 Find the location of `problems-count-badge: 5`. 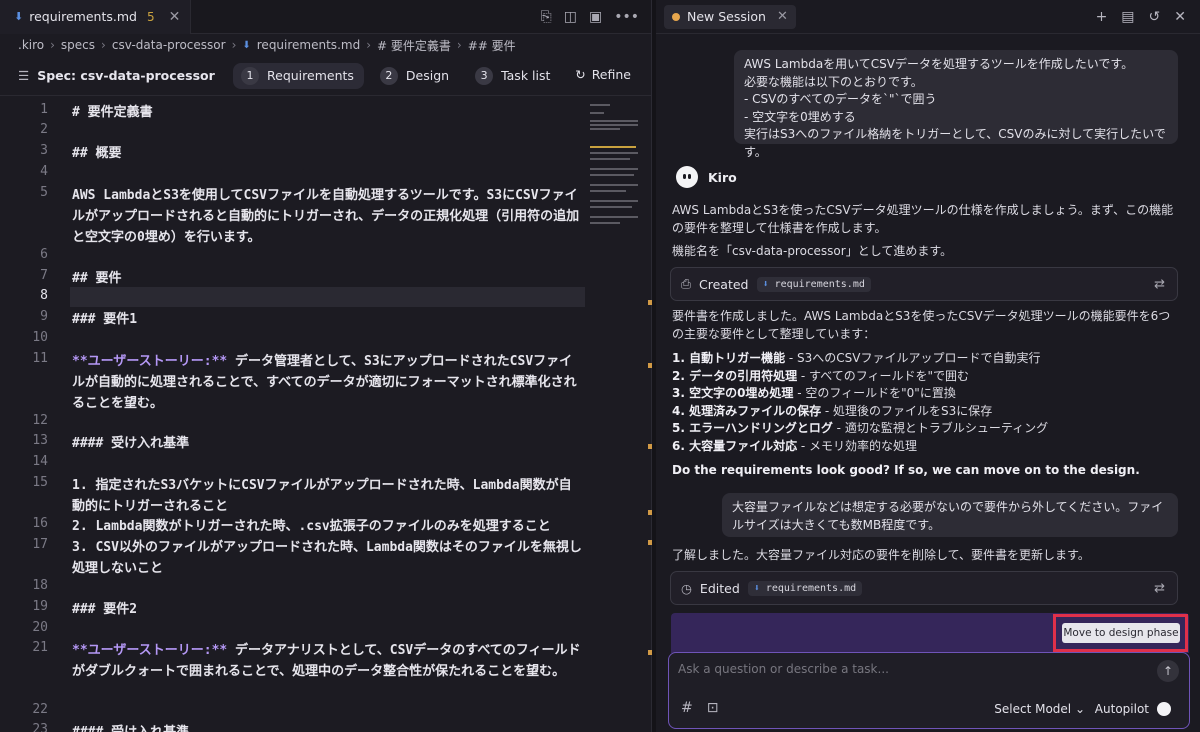

problems-count-badge: 5 is located at coordinates (150, 16).